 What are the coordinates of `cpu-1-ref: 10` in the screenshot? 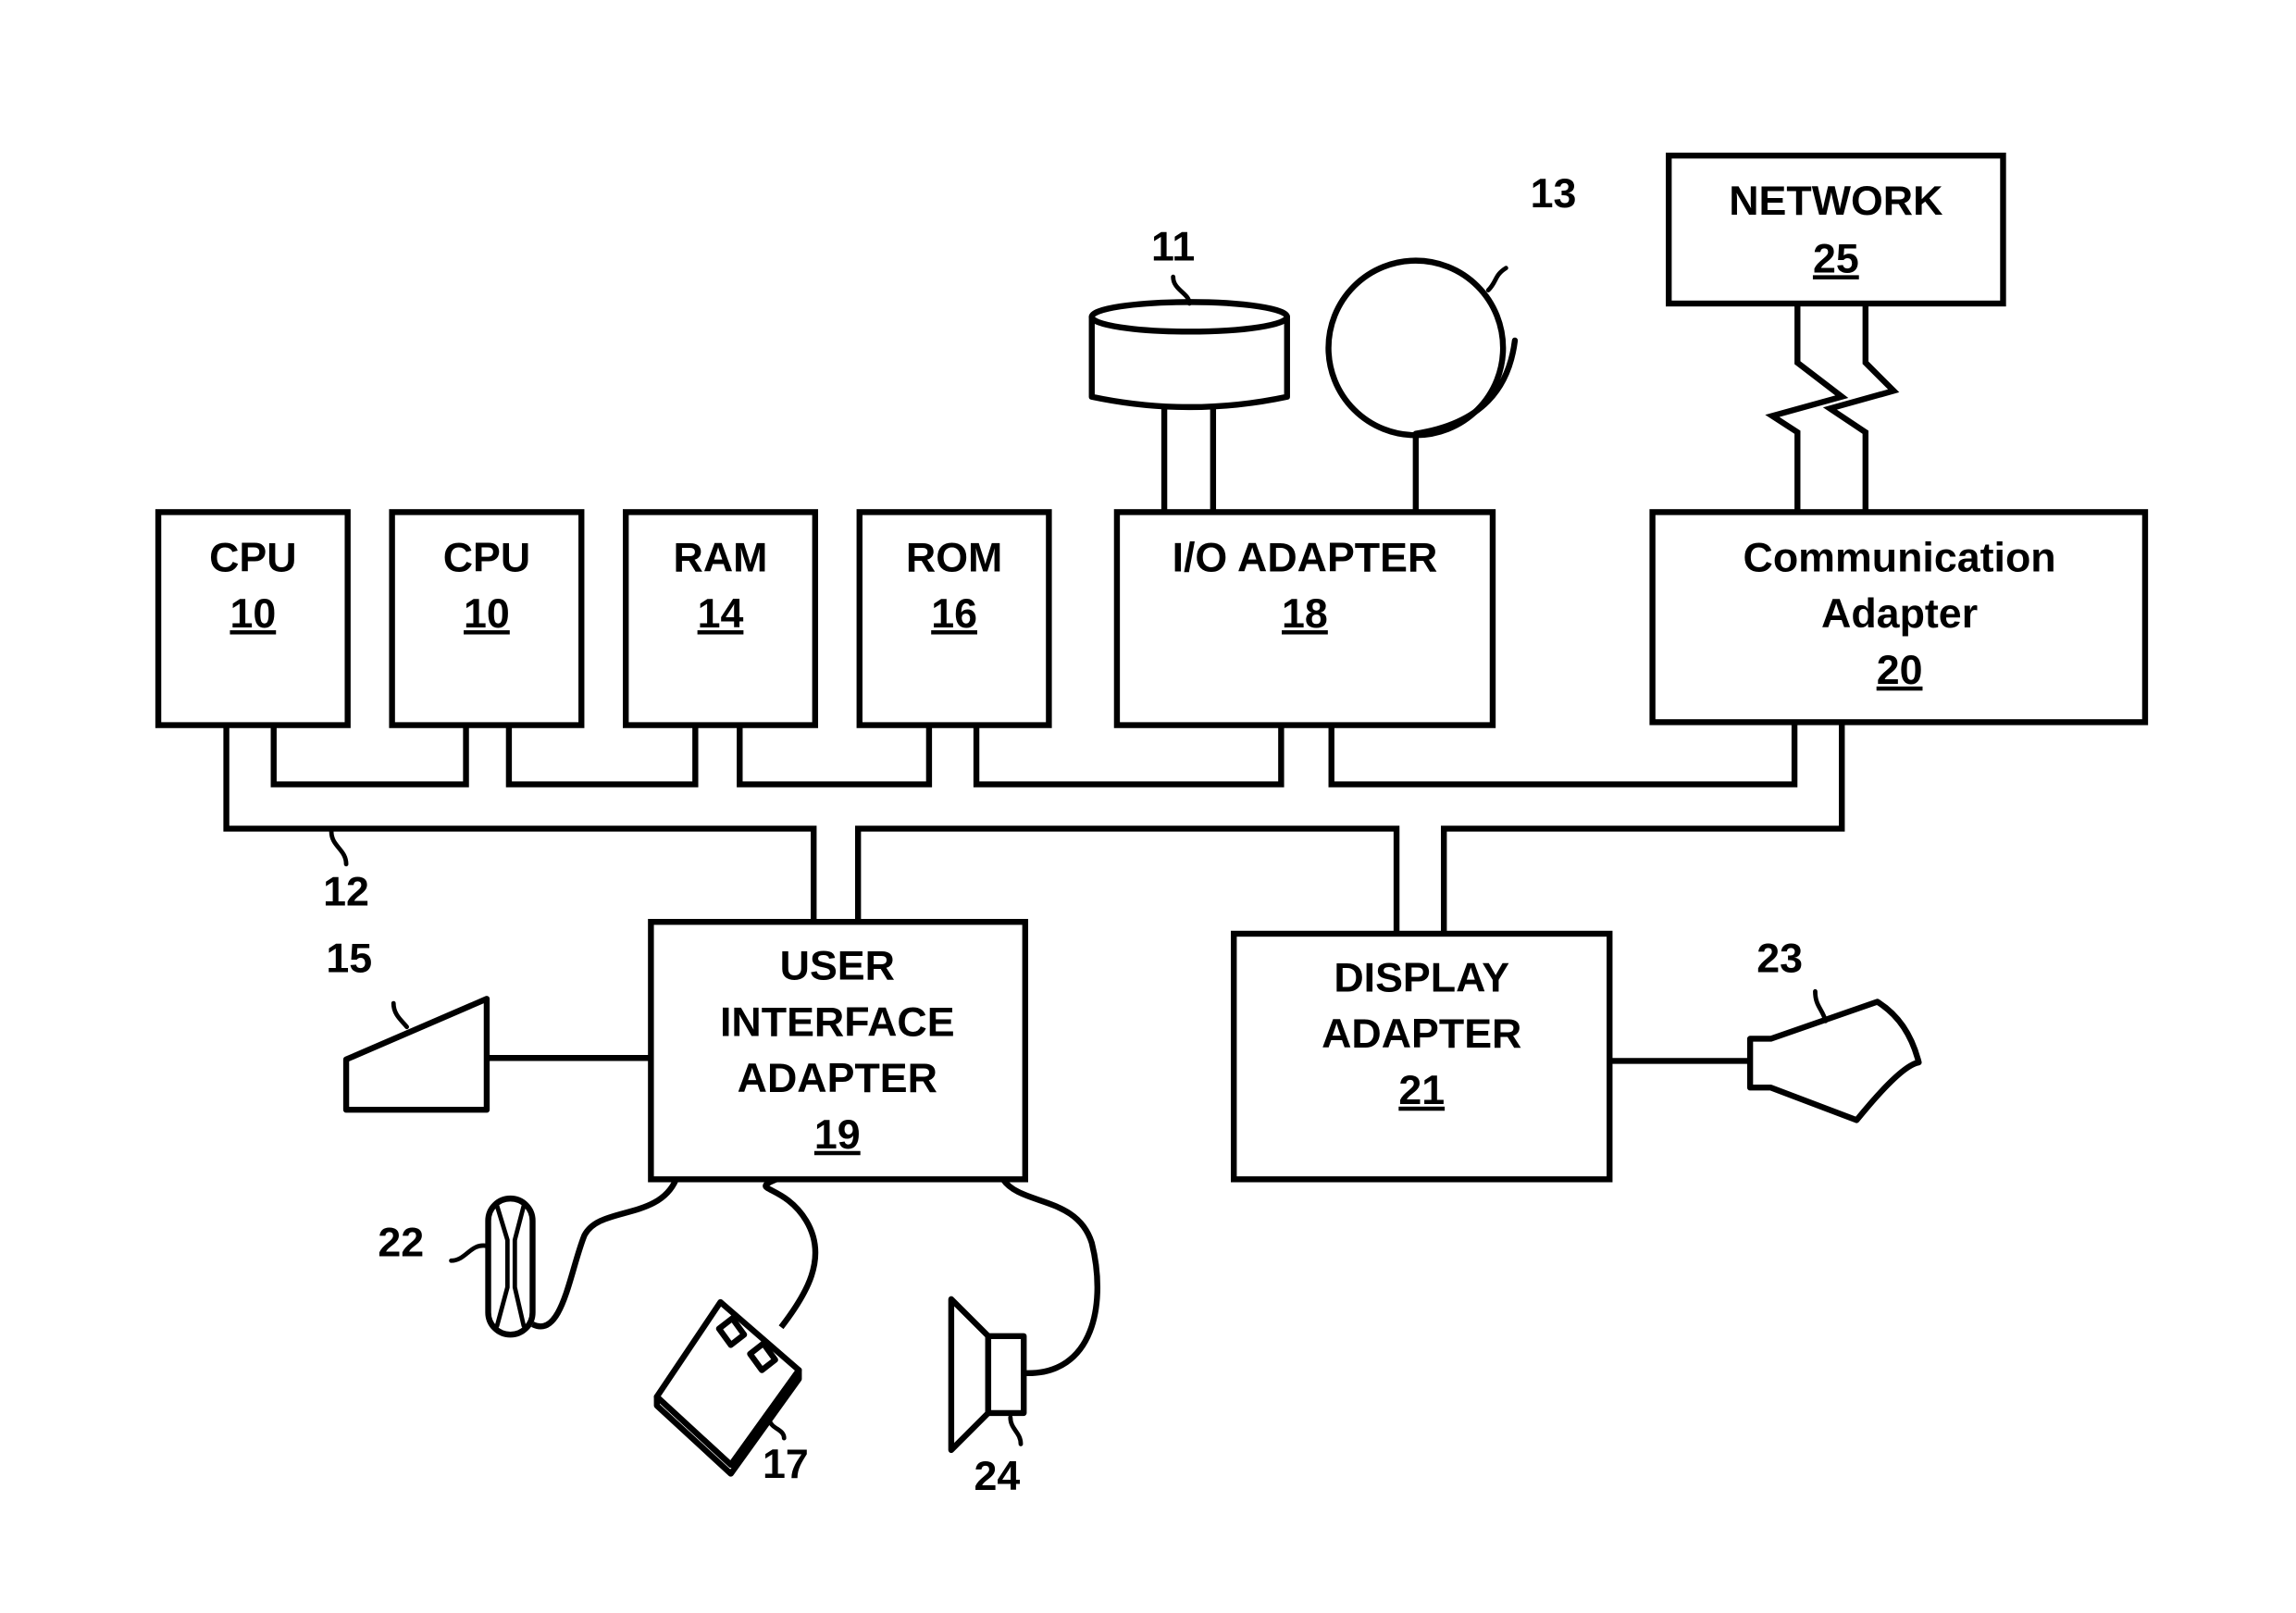 It's located at (253, 613).